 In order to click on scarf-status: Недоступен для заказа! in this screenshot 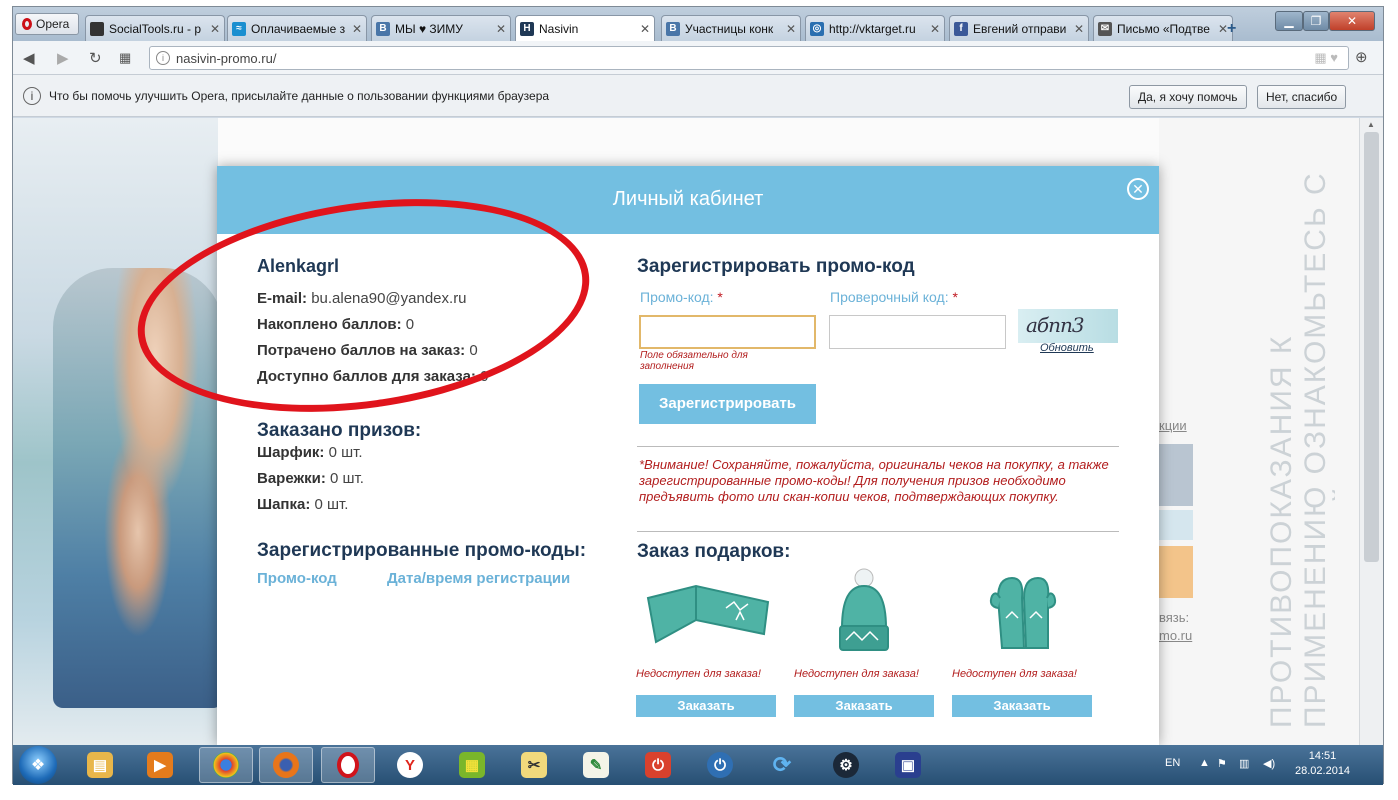, I will do `click(698, 674)`.